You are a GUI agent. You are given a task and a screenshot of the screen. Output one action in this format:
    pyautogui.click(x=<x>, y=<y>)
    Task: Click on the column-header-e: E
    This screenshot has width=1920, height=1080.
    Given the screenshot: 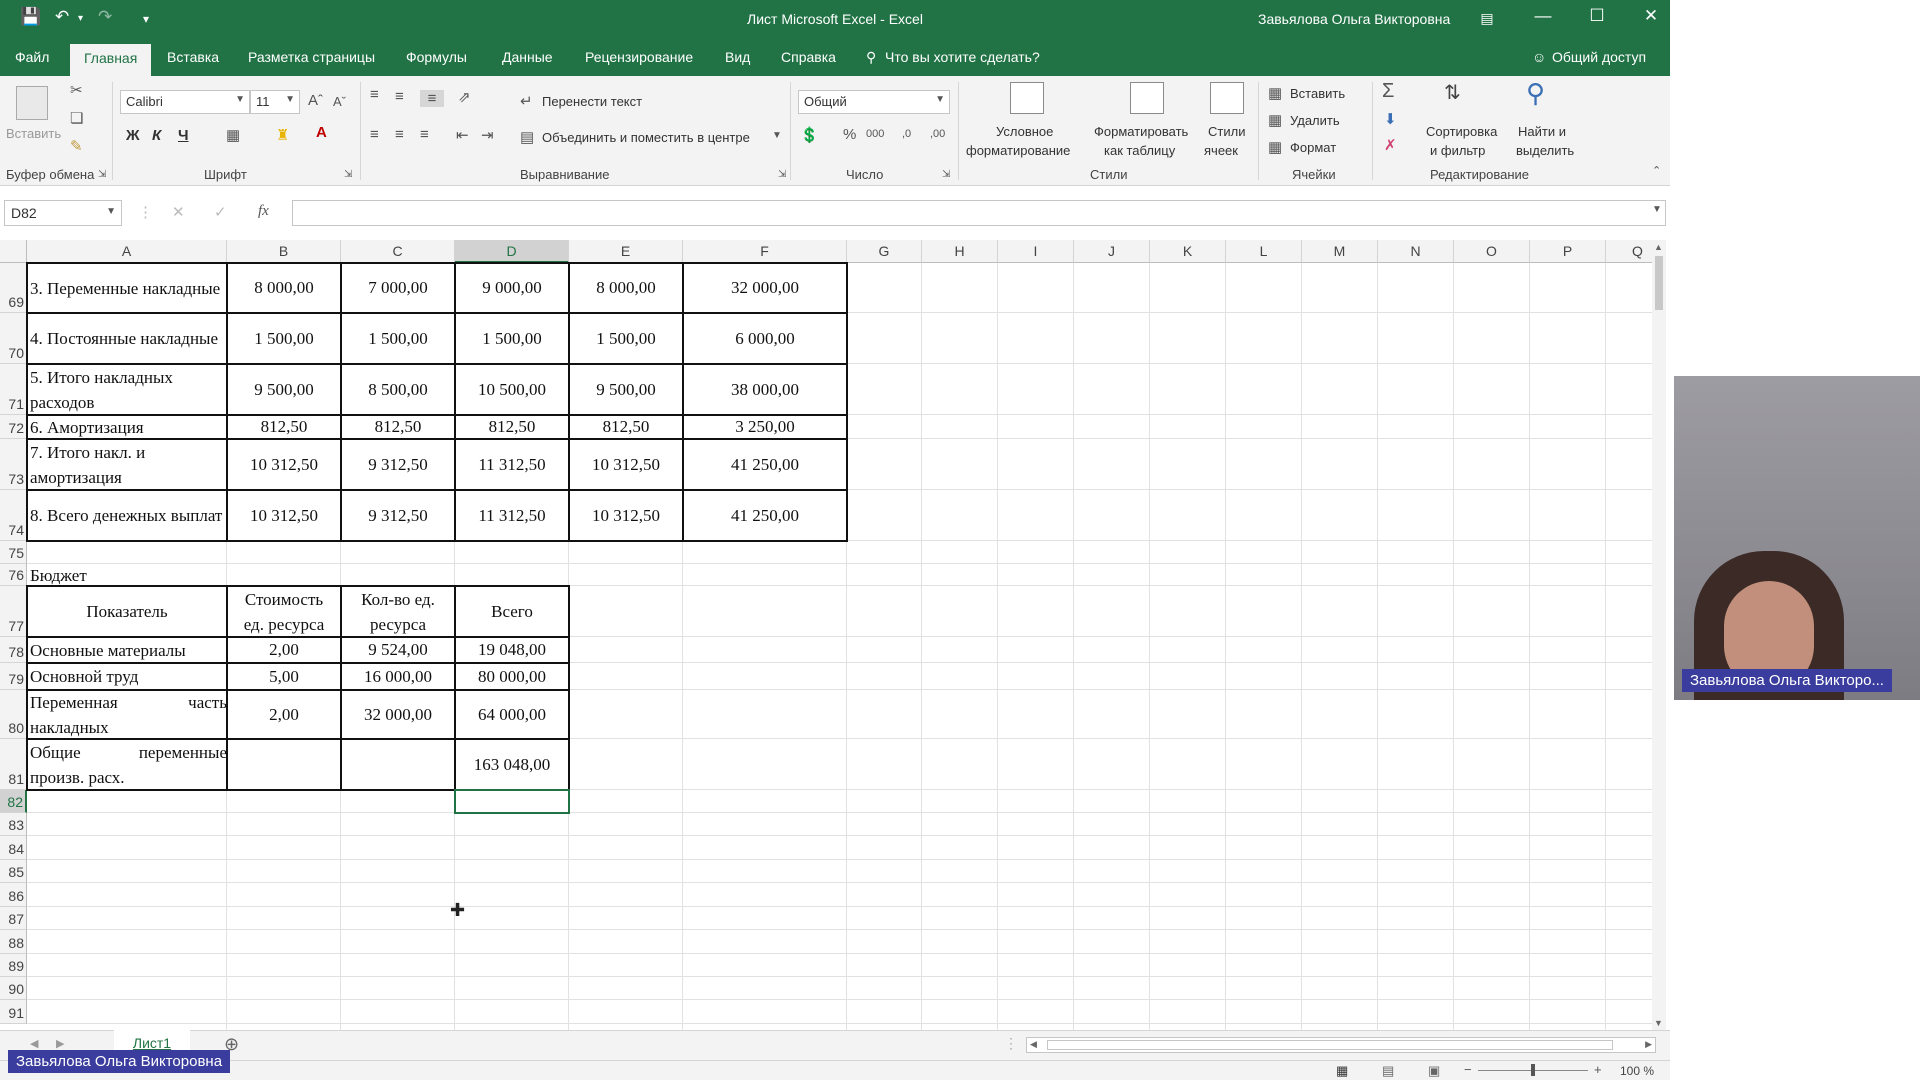 What is the action you would take?
    pyautogui.click(x=626, y=251)
    